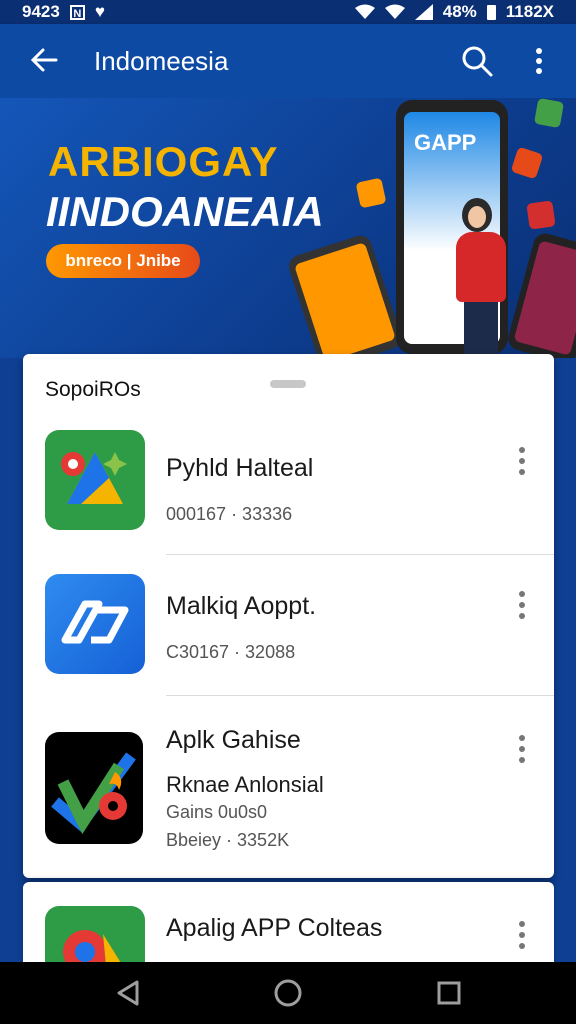 The image size is (576, 1024). Describe the element at coordinates (241, 606) in the screenshot. I see `app-name: Malkiq Aoppt.` at that location.